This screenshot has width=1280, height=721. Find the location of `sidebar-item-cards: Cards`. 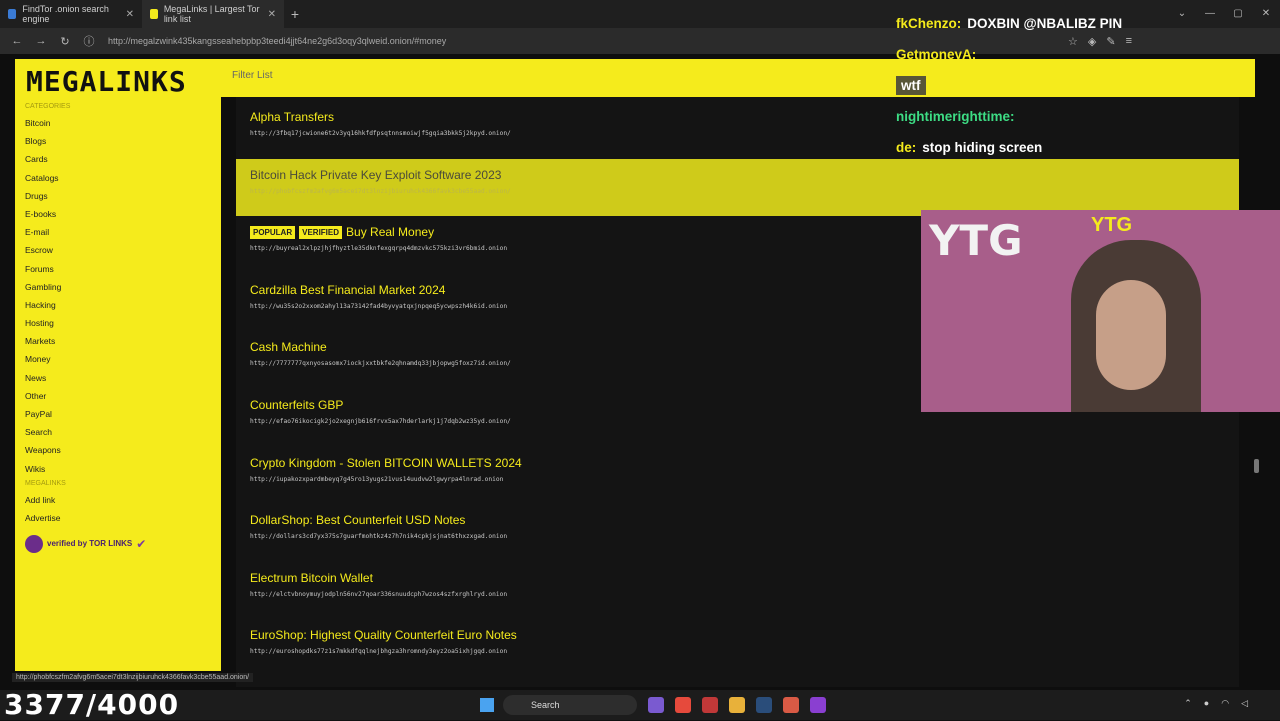

sidebar-item-cards: Cards is located at coordinates (118, 159).